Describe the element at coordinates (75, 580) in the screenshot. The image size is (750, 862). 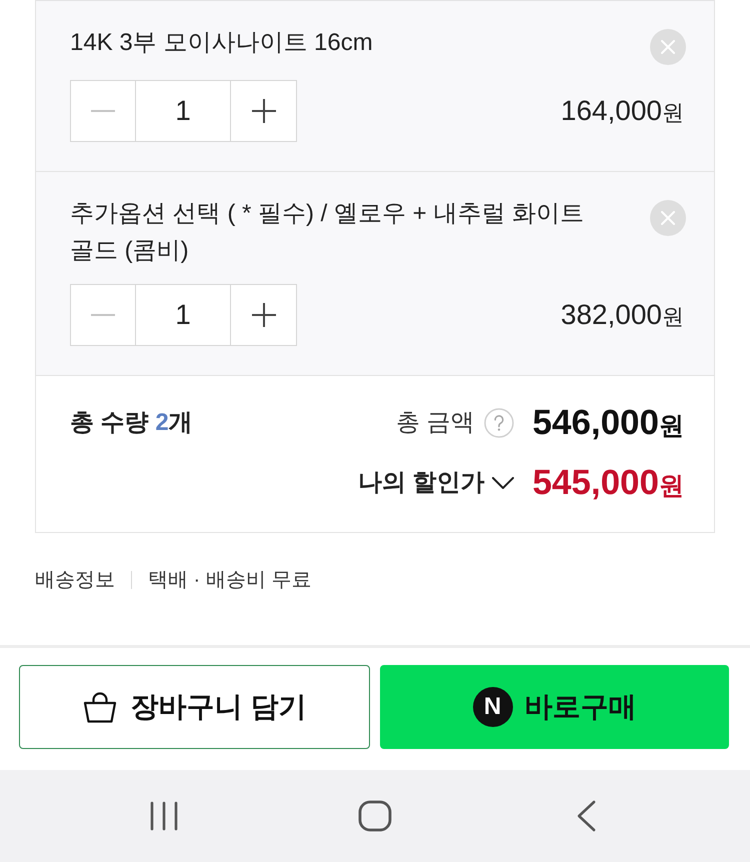
I see `delivery-label: 배송정보` at that location.